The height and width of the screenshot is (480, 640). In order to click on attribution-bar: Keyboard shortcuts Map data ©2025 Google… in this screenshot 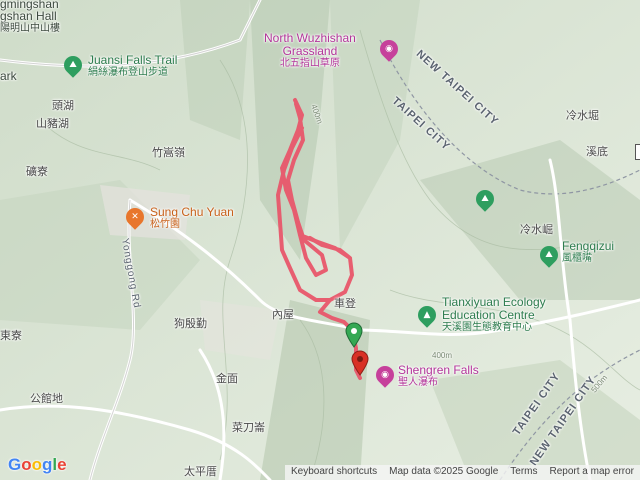, I will do `click(462, 472)`.